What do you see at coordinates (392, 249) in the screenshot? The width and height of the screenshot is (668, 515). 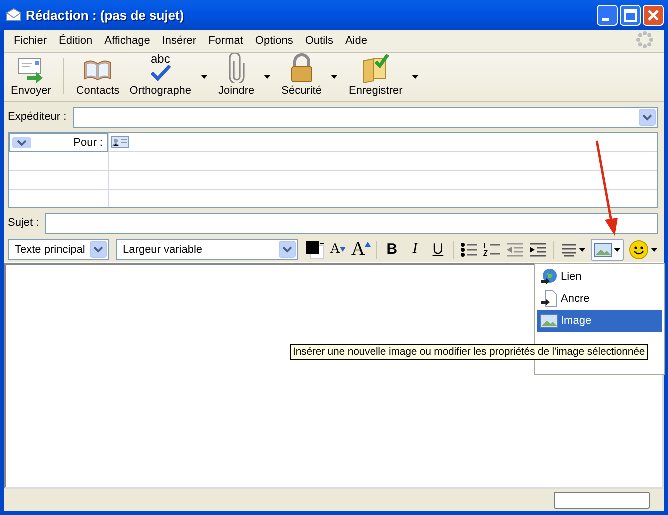 I see `bold-button: B` at bounding box center [392, 249].